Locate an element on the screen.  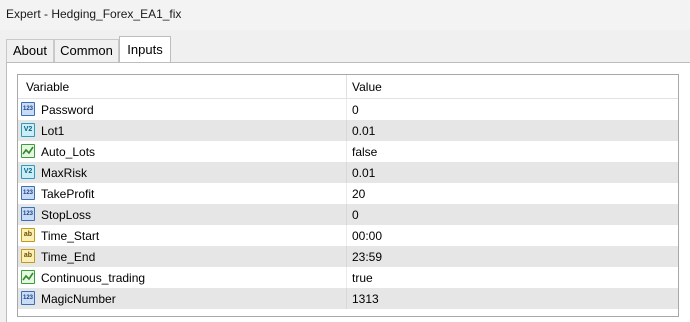
tab-common-label: Common is located at coordinates (86, 50).